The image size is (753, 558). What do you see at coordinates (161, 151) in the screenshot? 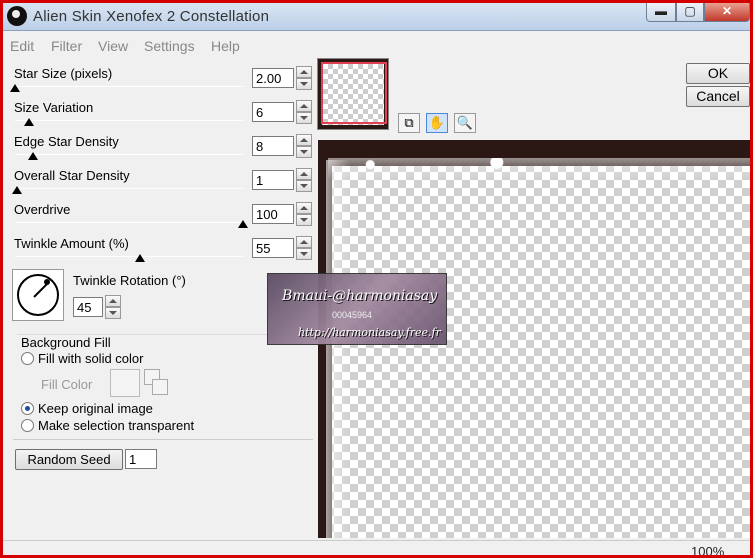
I see `param-edge-star-density: Edge Star Density 8` at bounding box center [161, 151].